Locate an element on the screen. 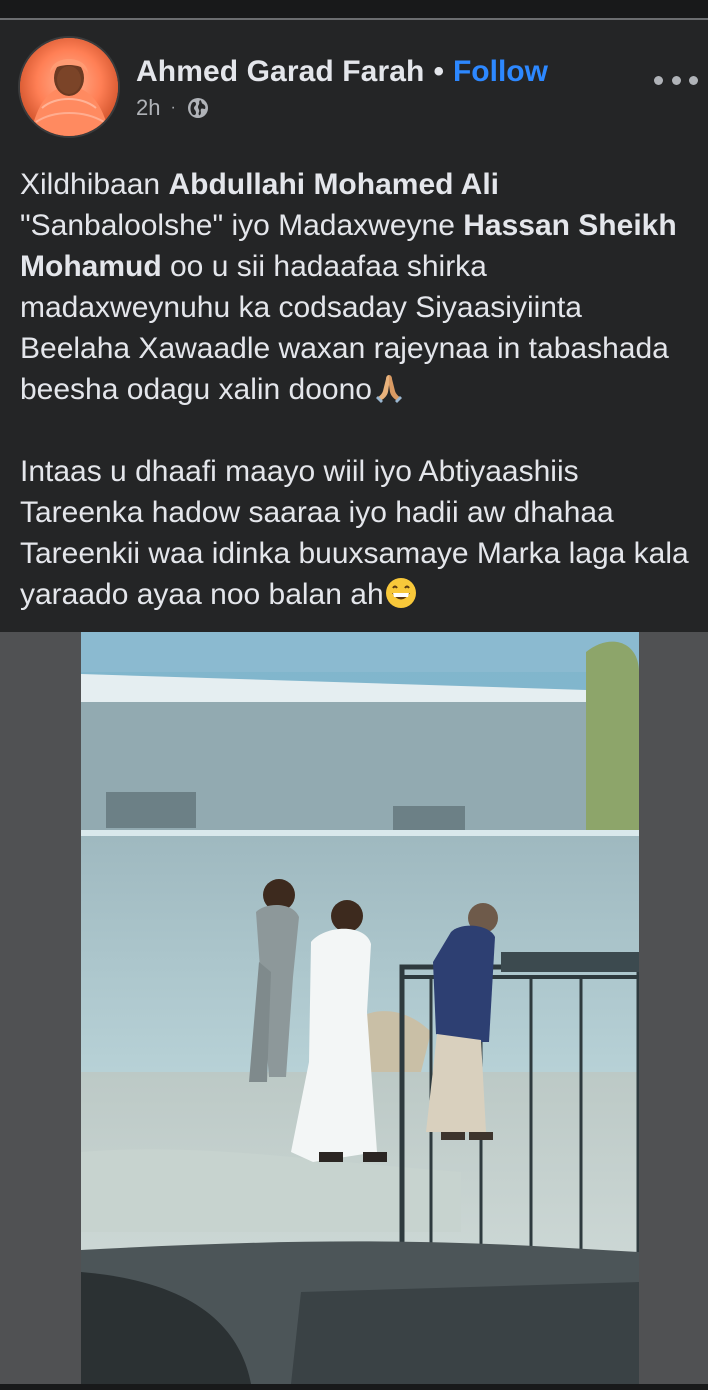  divider is located at coordinates (354, 19).